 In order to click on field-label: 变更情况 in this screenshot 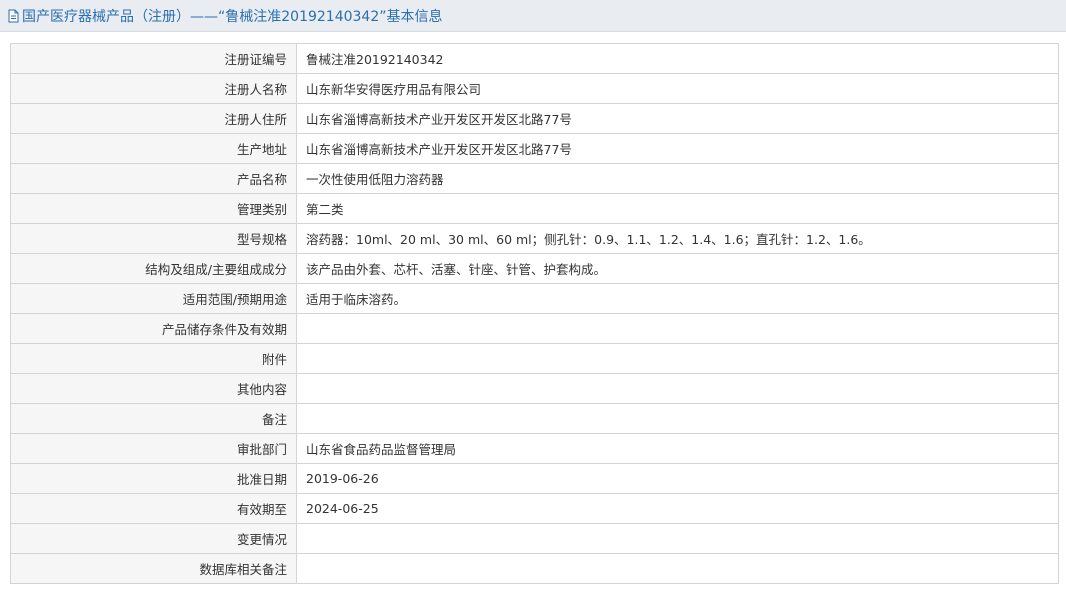, I will do `click(153, 538)`.